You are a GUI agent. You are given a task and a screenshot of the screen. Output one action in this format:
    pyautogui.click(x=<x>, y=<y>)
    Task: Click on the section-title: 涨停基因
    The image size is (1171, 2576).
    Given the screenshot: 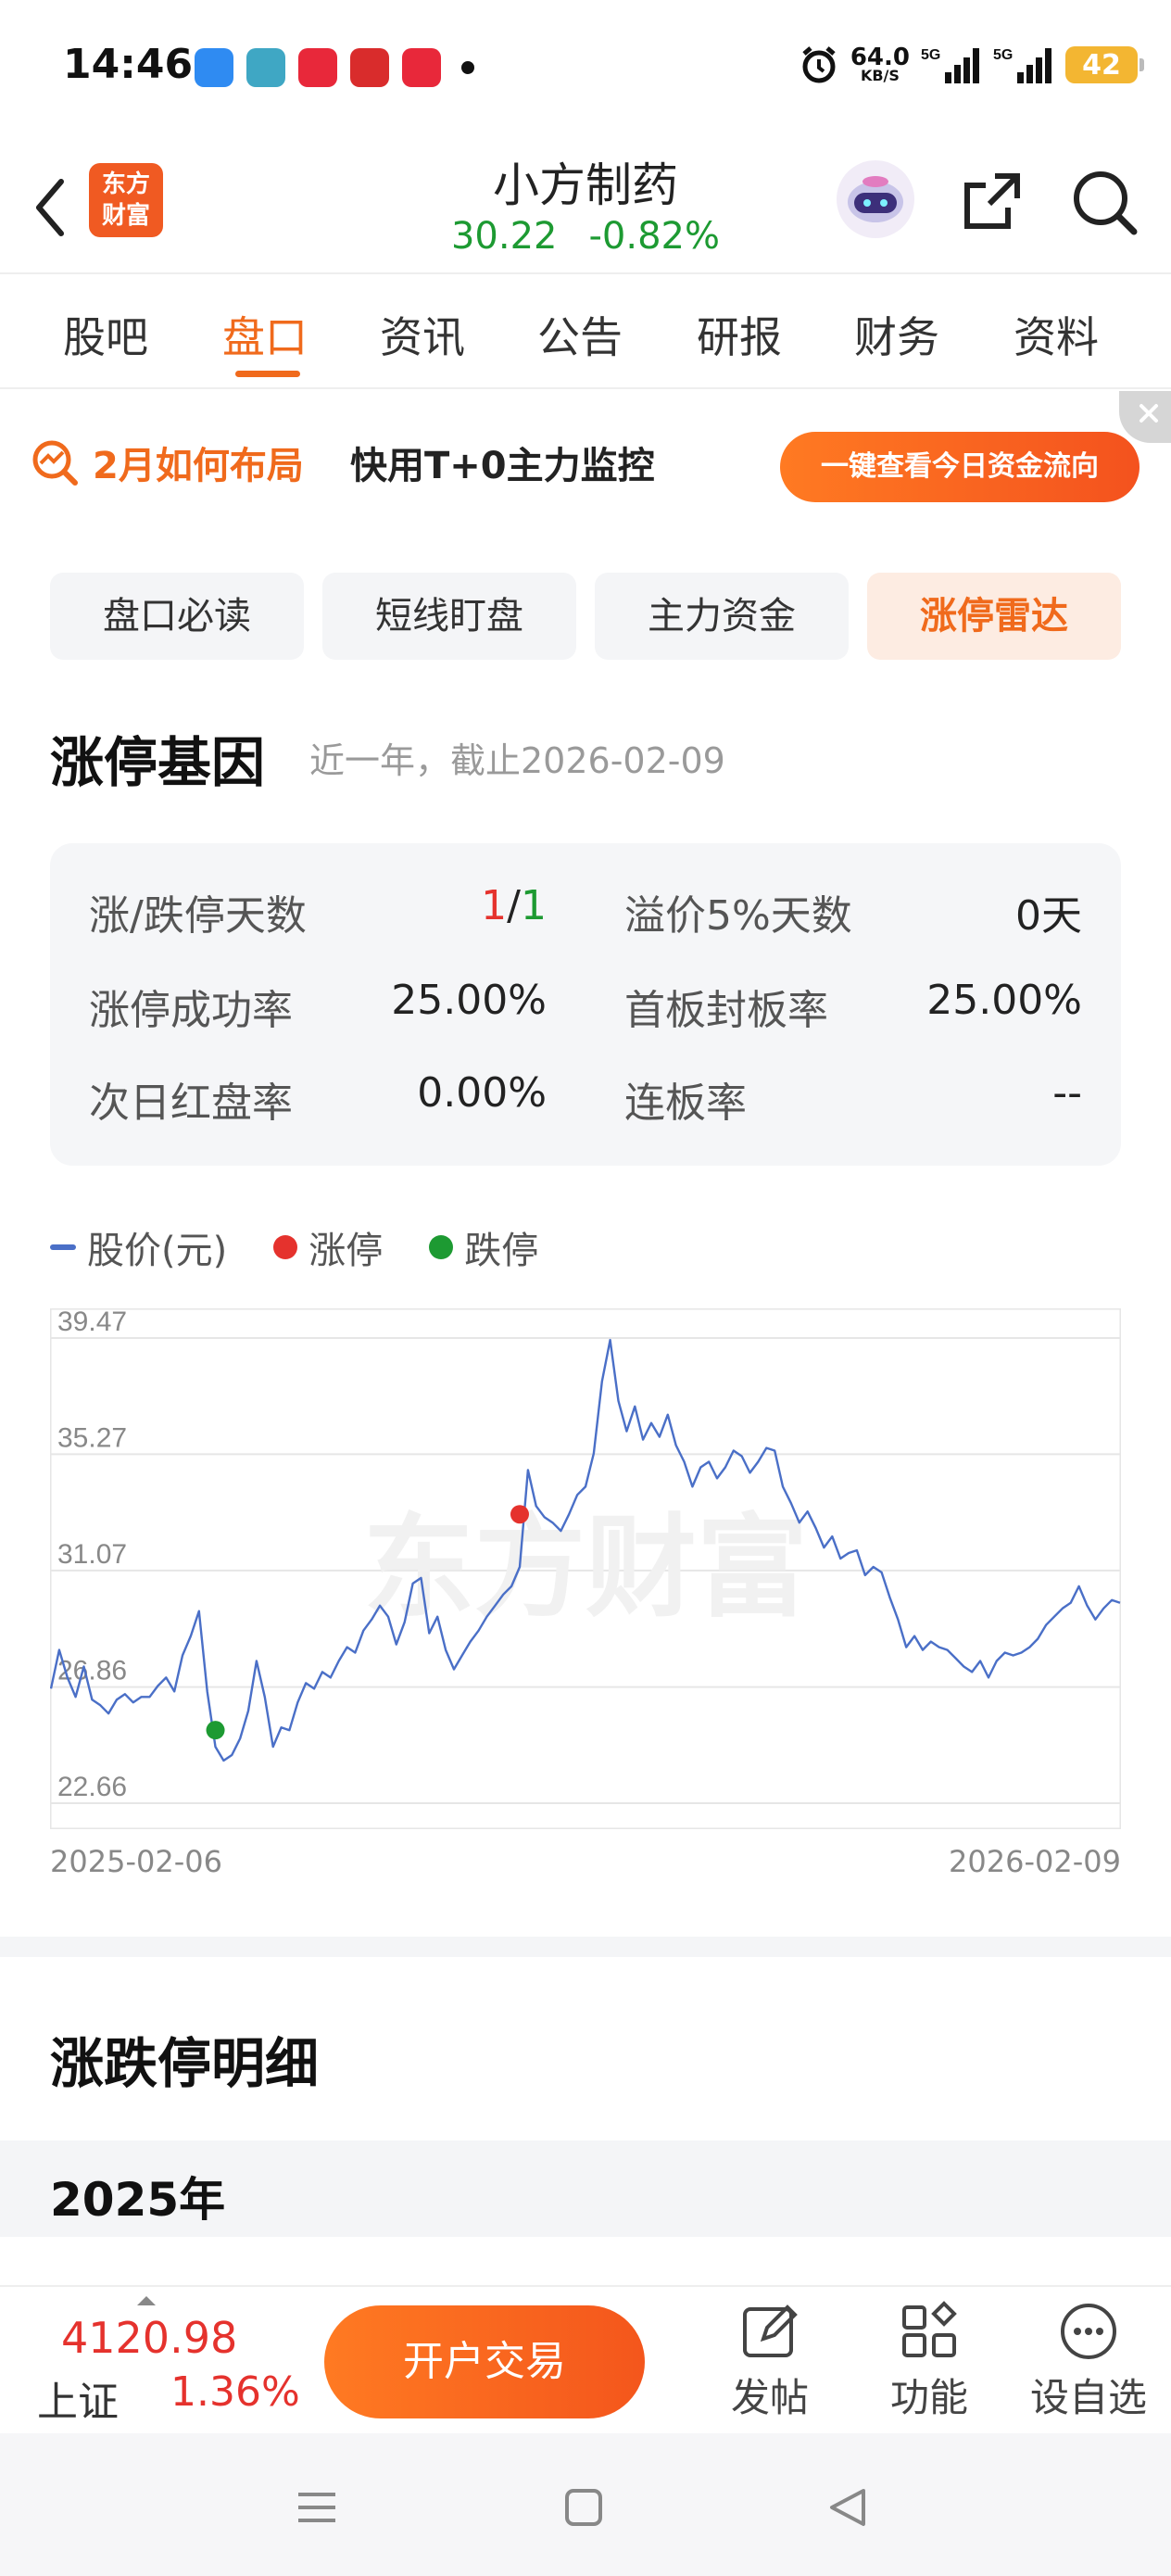 What is the action you would take?
    pyautogui.click(x=158, y=762)
    